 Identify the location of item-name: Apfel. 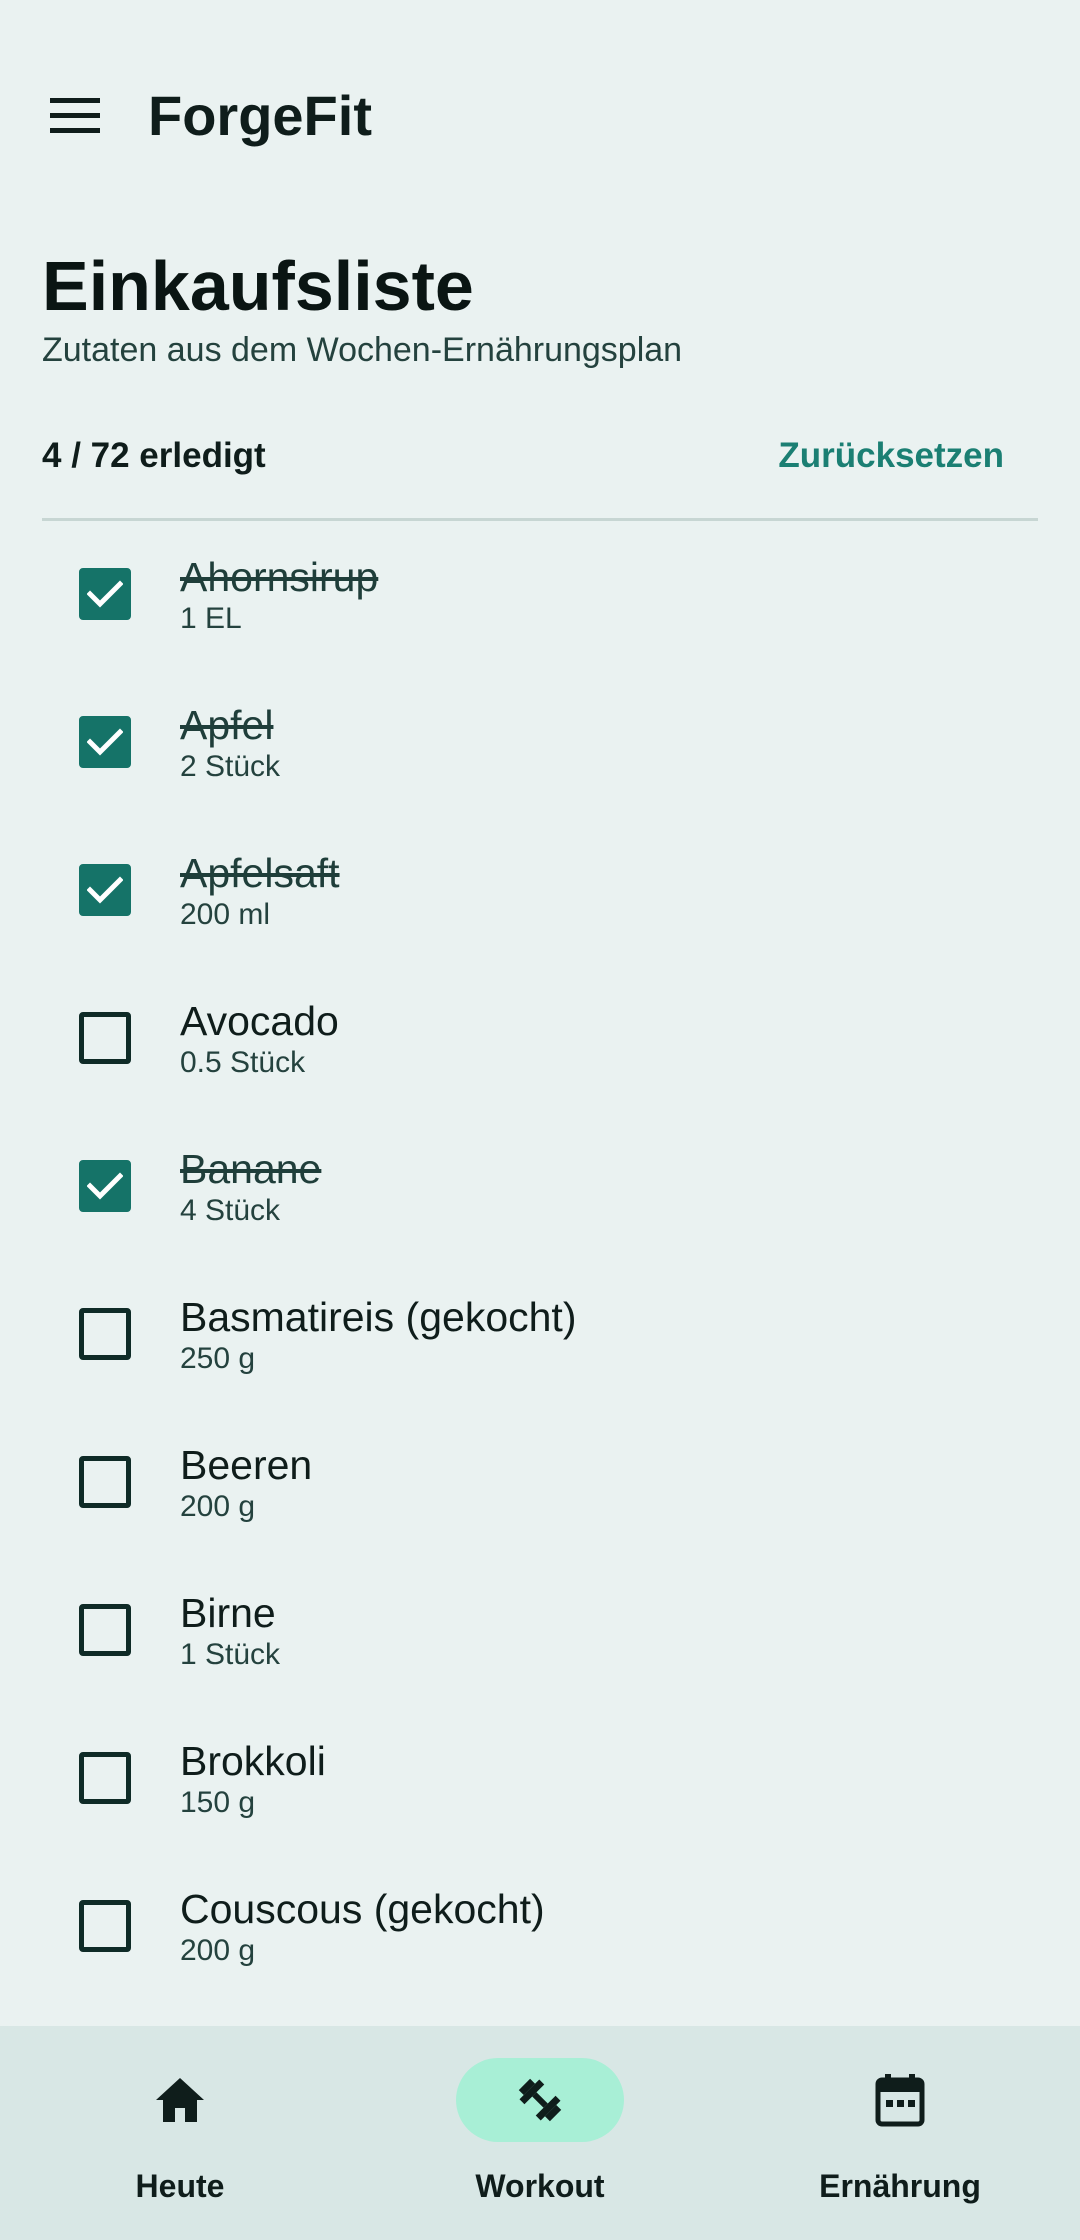
(227, 725).